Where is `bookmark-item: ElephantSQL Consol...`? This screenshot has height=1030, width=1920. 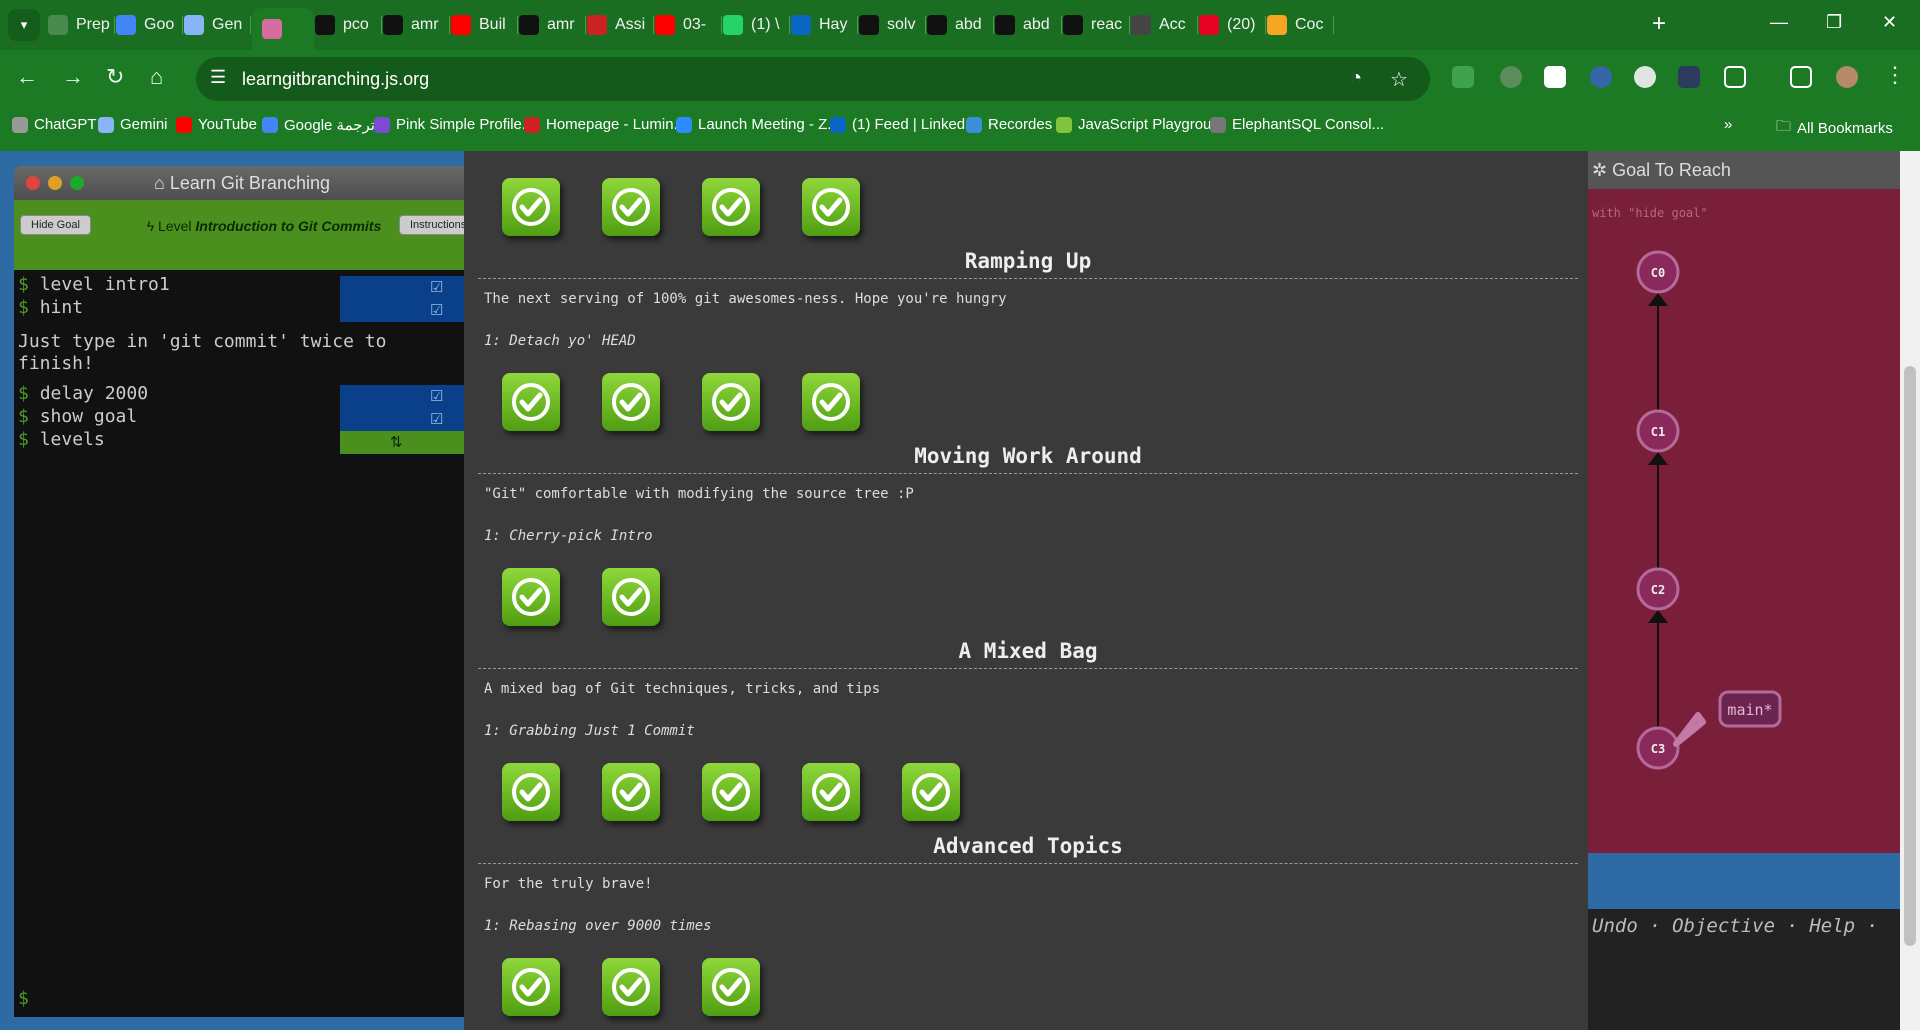
bookmark-item: ElephantSQL Consol... is located at coordinates (1297, 124).